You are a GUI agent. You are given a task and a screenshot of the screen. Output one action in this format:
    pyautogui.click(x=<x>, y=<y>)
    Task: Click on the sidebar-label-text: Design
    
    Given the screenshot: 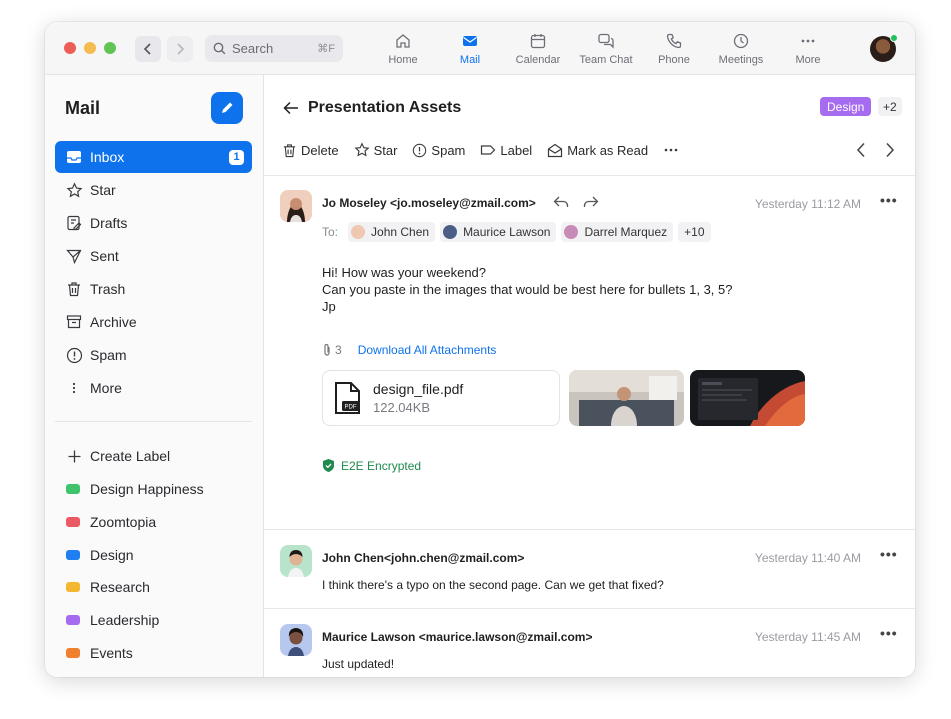 What is the action you would take?
    pyautogui.click(x=112, y=555)
    